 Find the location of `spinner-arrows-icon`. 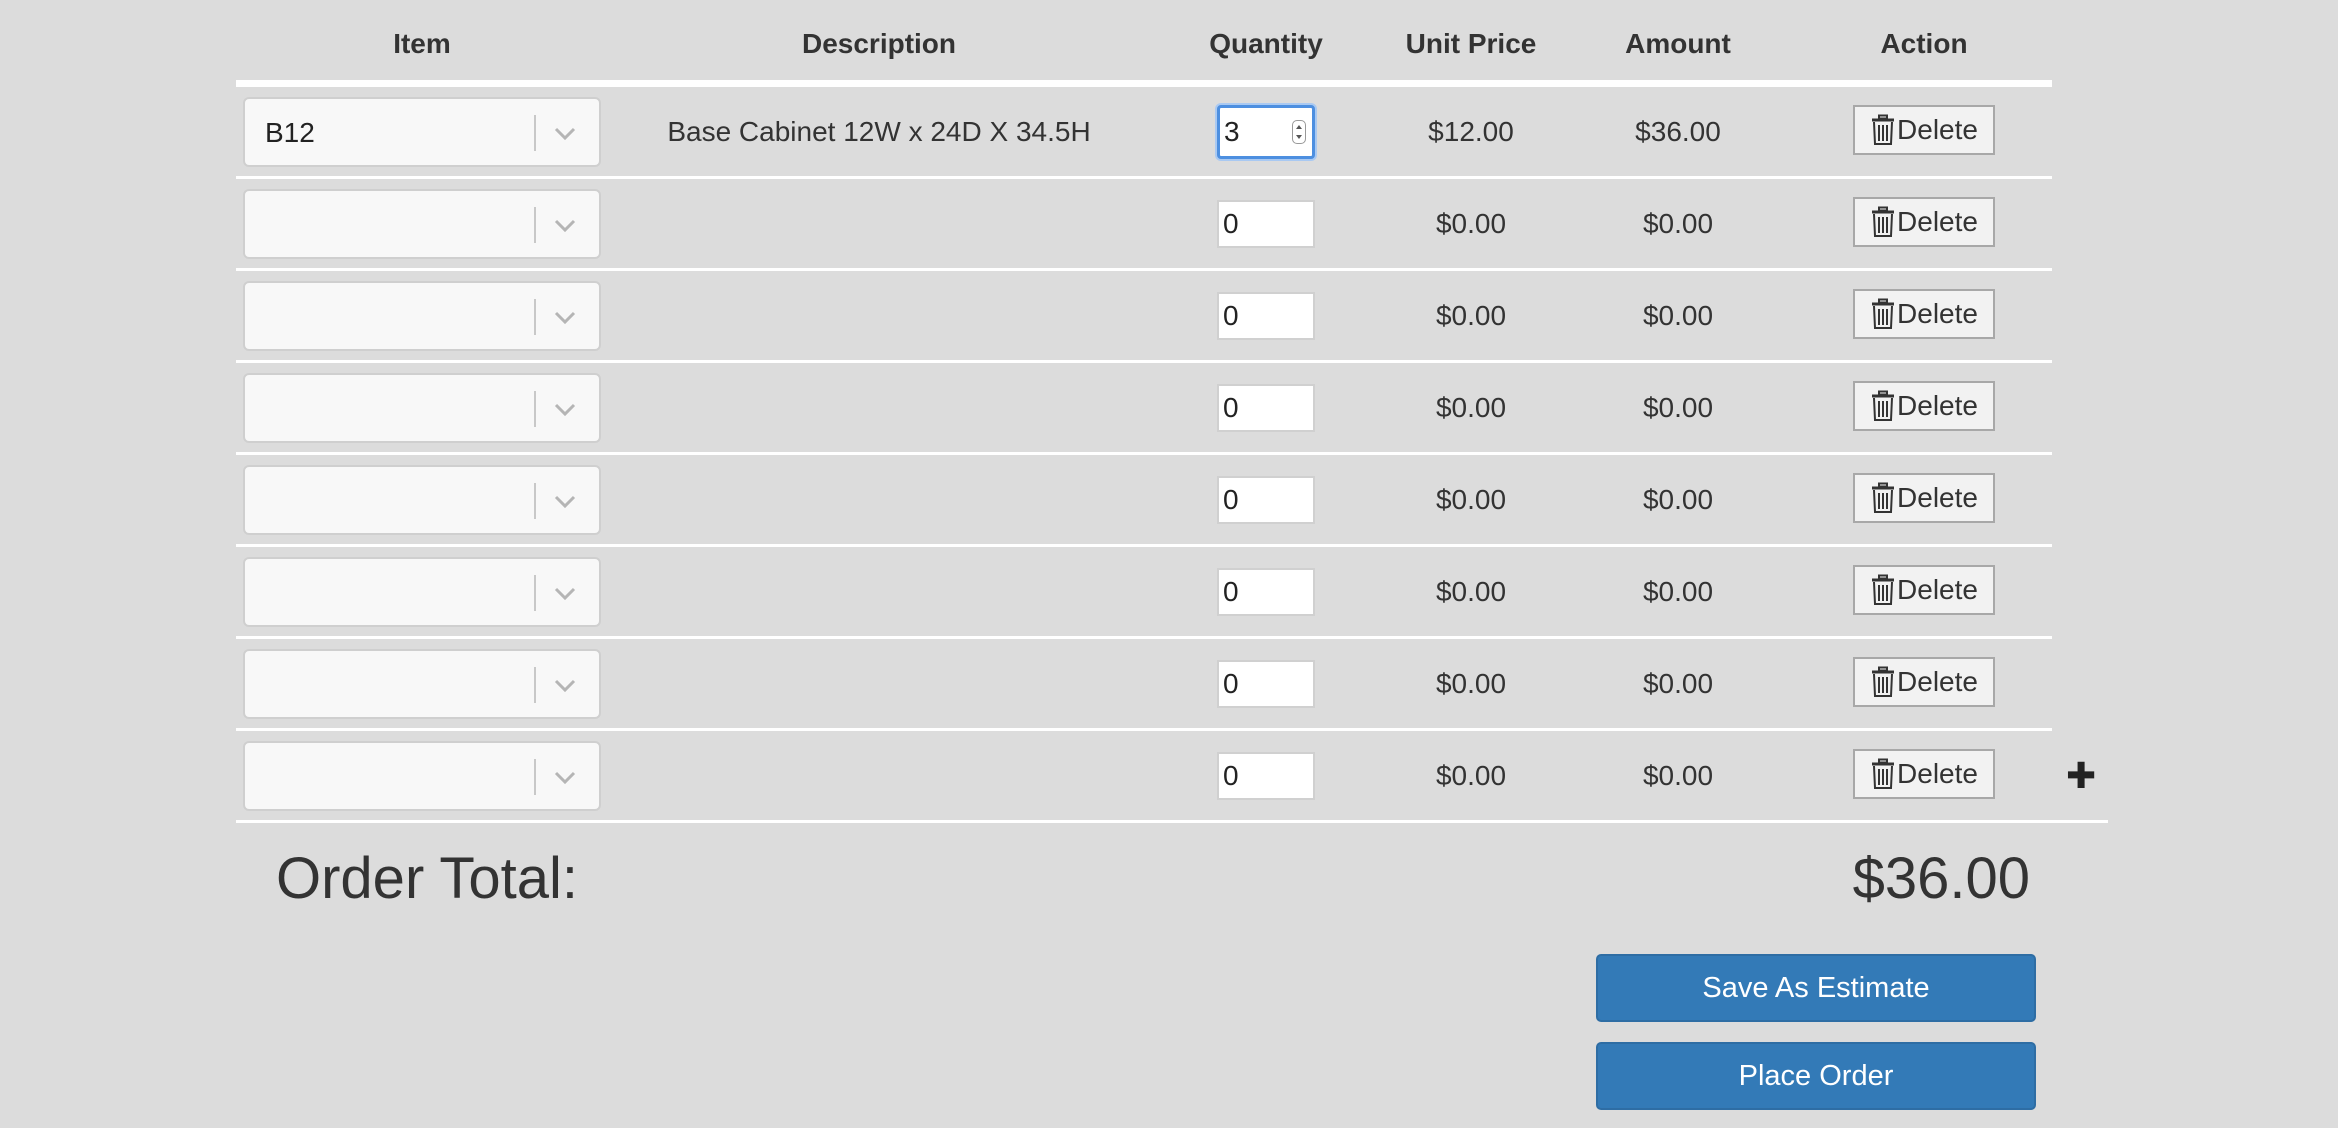

spinner-arrows-icon is located at coordinates (1299, 131).